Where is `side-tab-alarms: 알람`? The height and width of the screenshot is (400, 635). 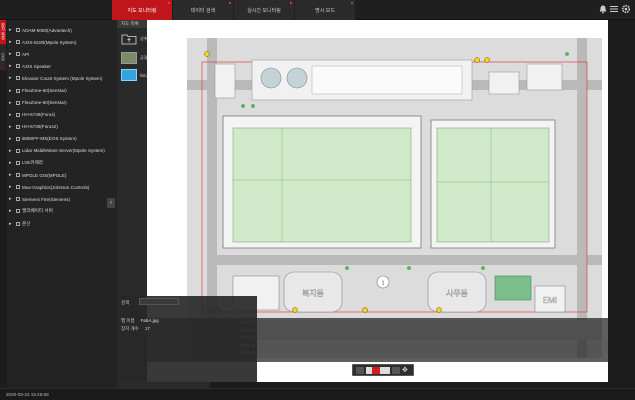
side-tab-alarms: 알람 is located at coordinates (3, 57).